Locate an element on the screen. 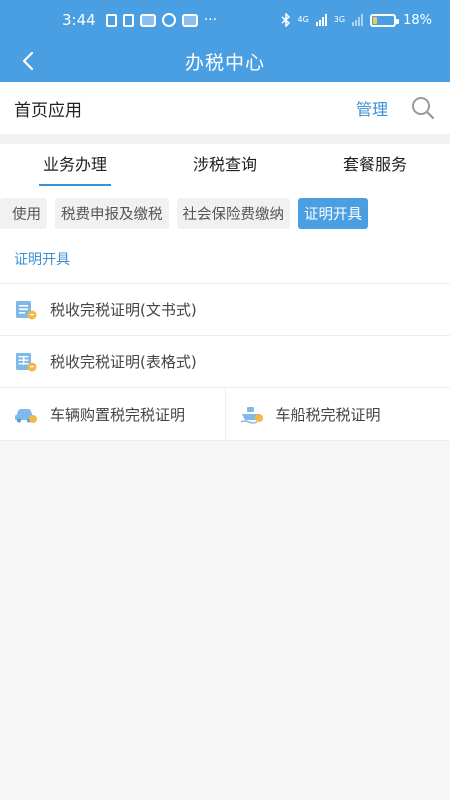  home-apps-label: 首页应用 is located at coordinates (48, 110).